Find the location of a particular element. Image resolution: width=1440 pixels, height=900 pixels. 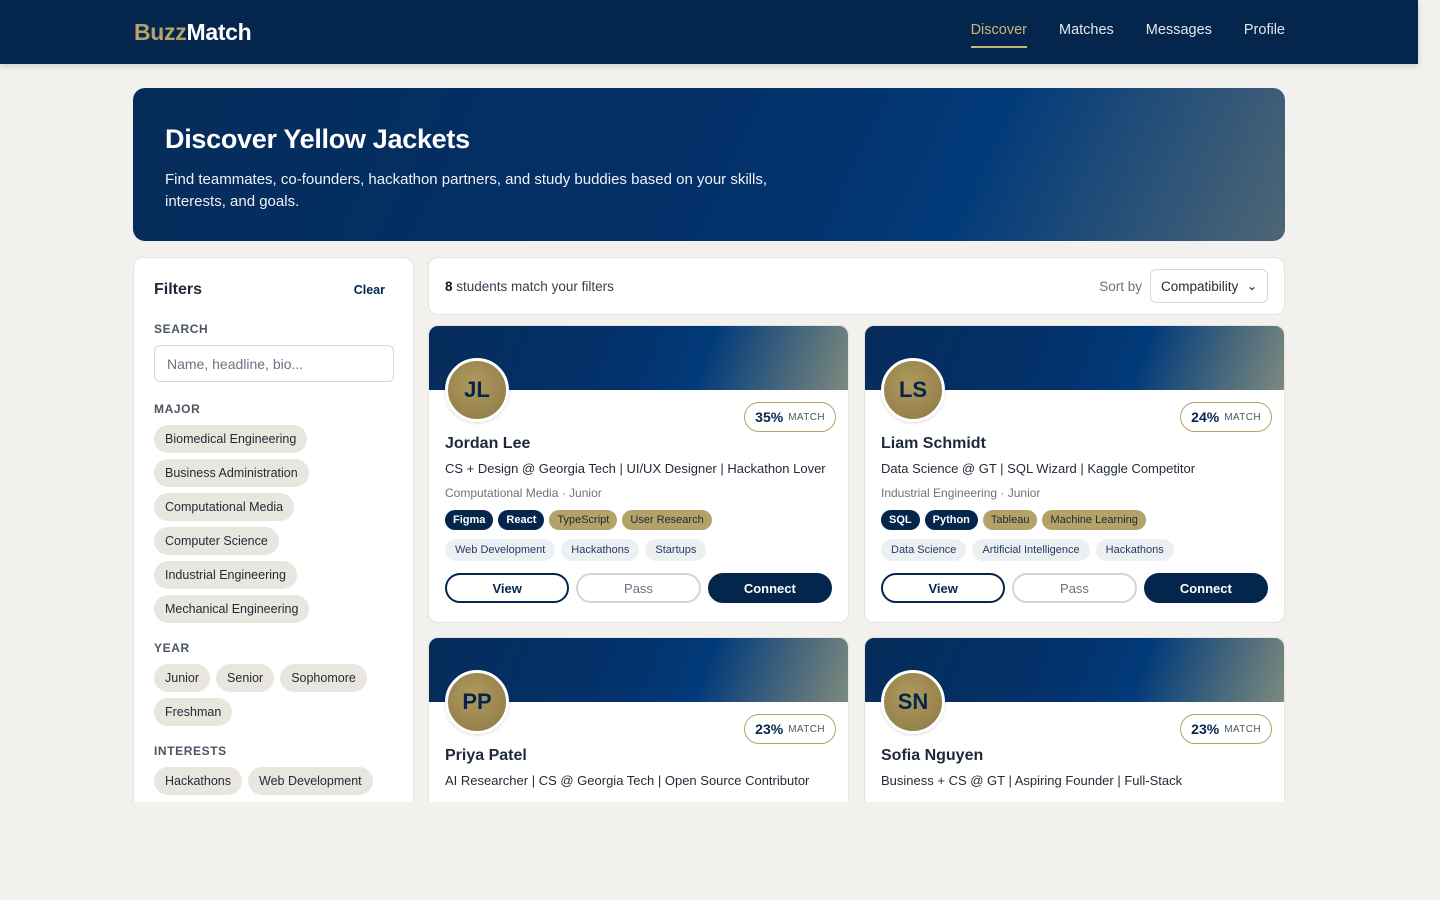

year-chip: Sophomore is located at coordinates (323, 678).